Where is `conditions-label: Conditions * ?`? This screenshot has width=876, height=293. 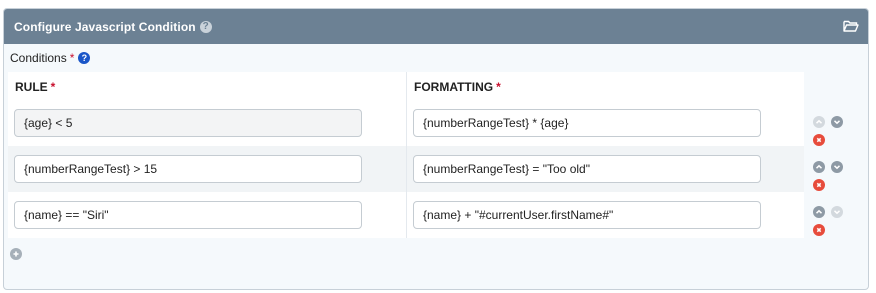 conditions-label: Conditions * ? is located at coordinates (50, 58).